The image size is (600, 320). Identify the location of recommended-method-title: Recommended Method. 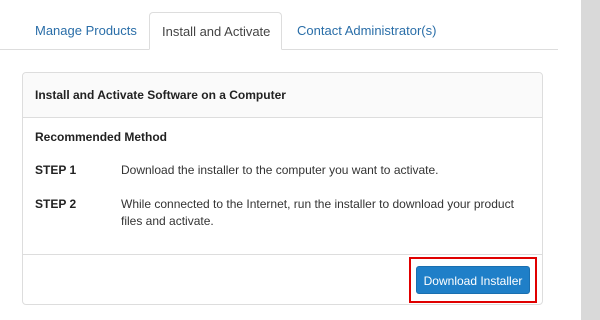
(101, 137).